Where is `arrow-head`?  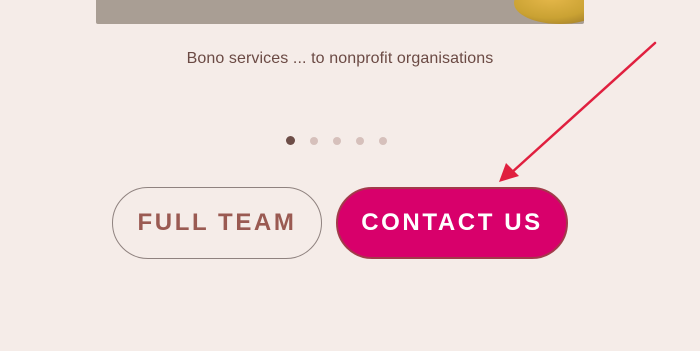
arrow-head is located at coordinates (509, 172).